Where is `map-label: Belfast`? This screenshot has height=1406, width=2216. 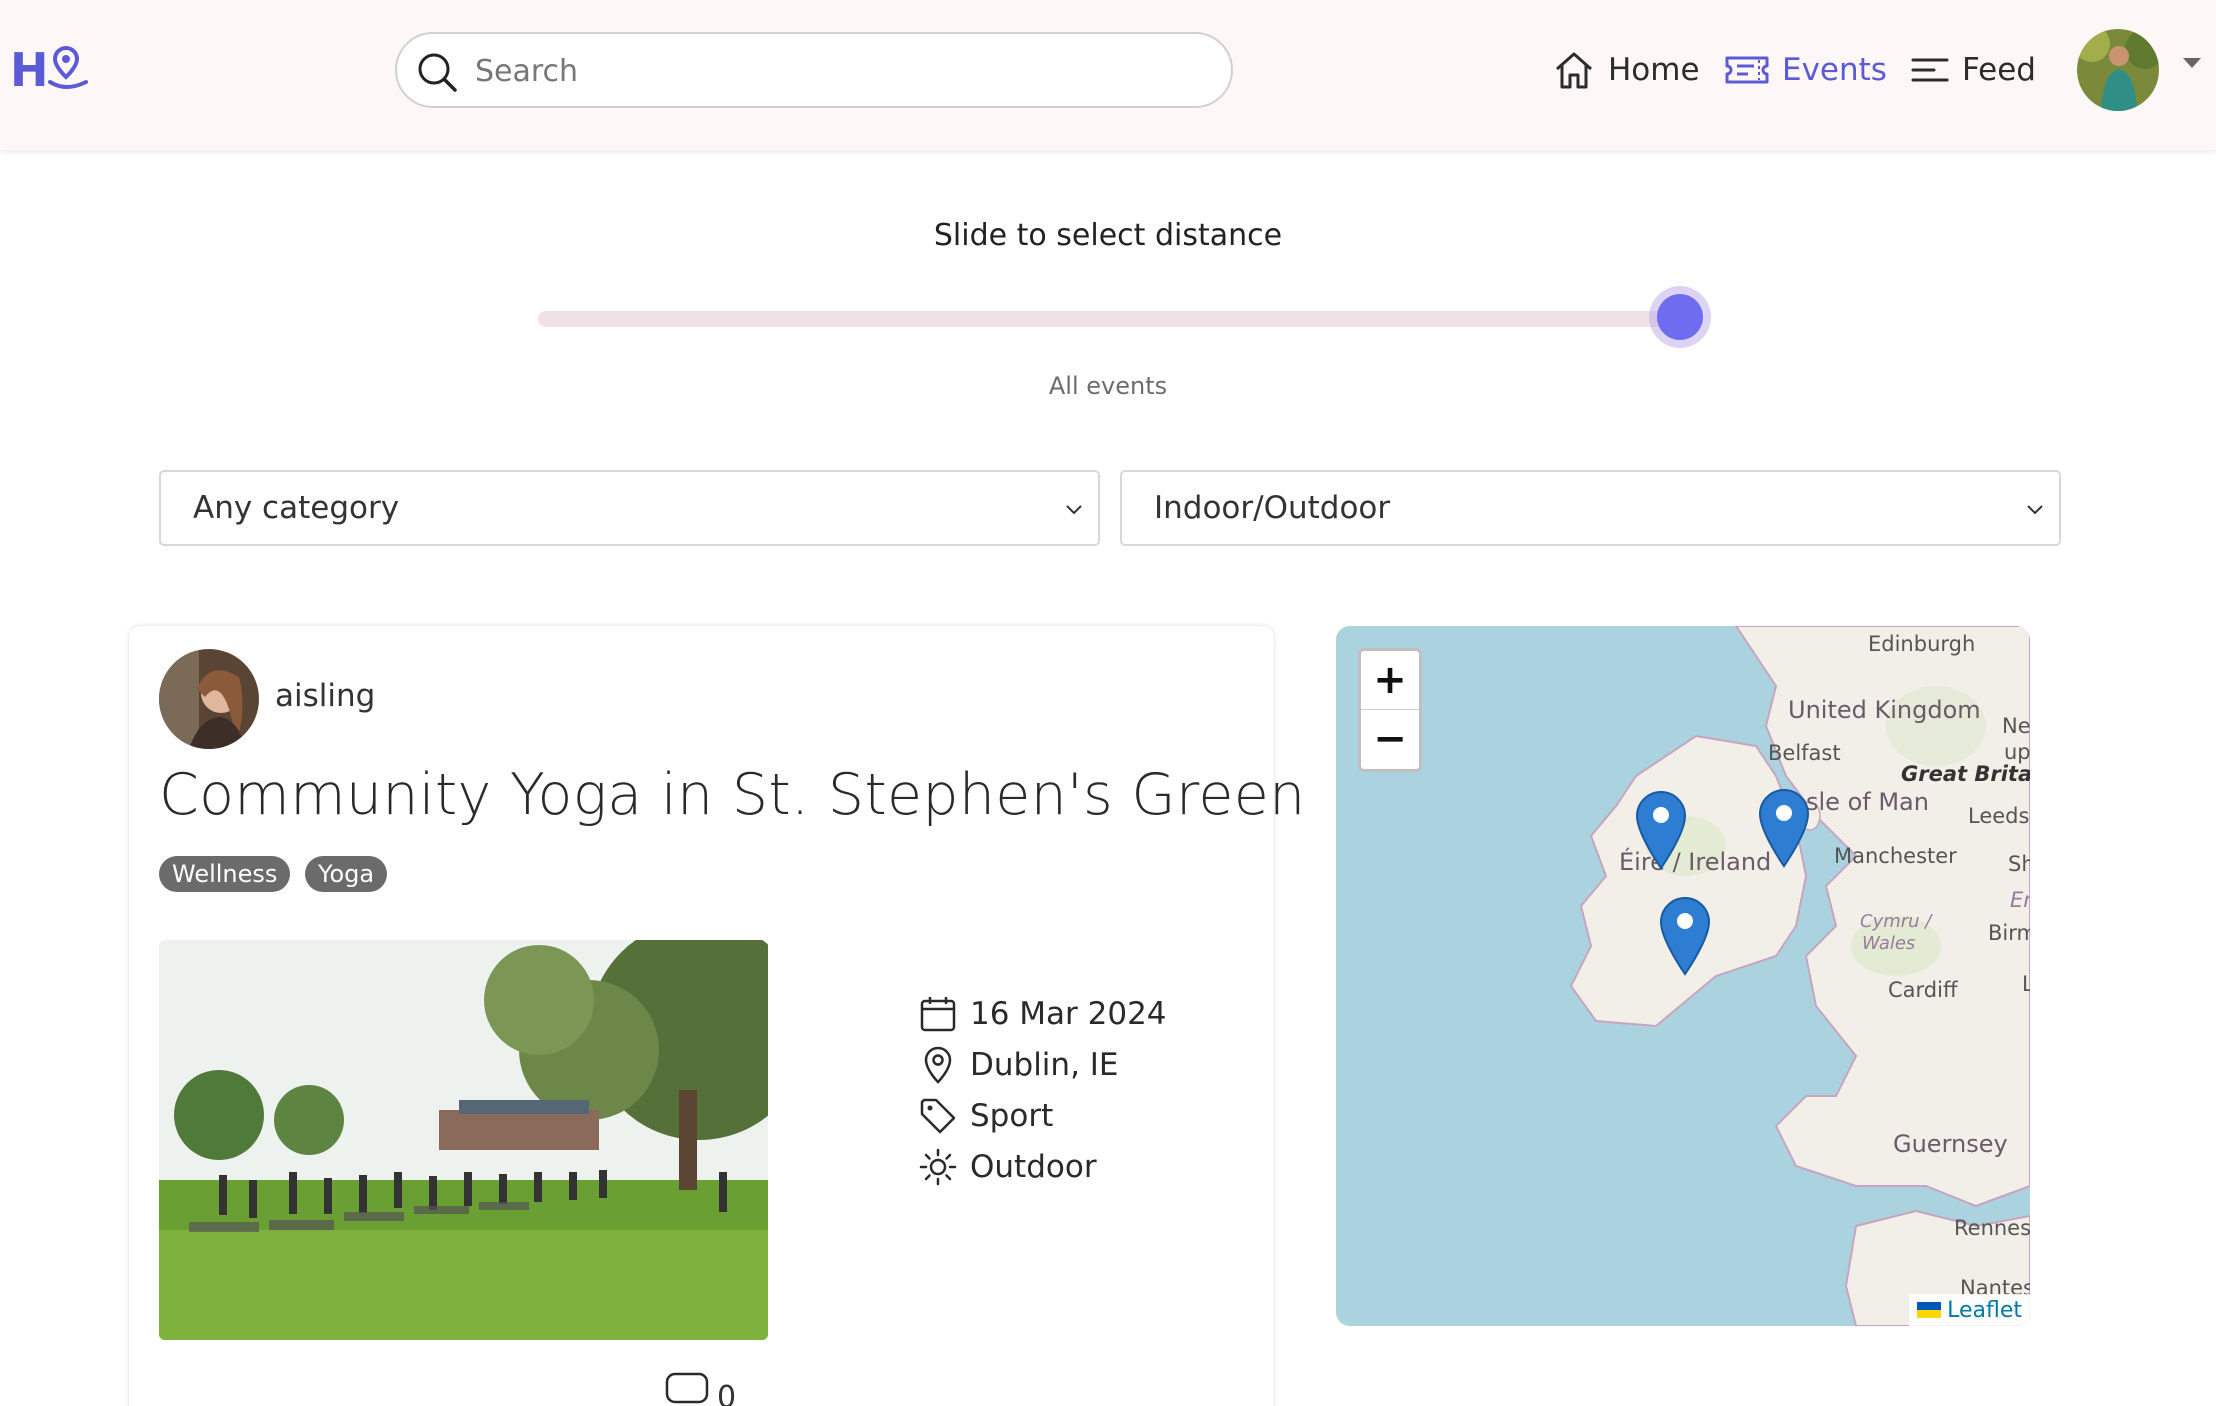 map-label: Belfast is located at coordinates (1804, 753).